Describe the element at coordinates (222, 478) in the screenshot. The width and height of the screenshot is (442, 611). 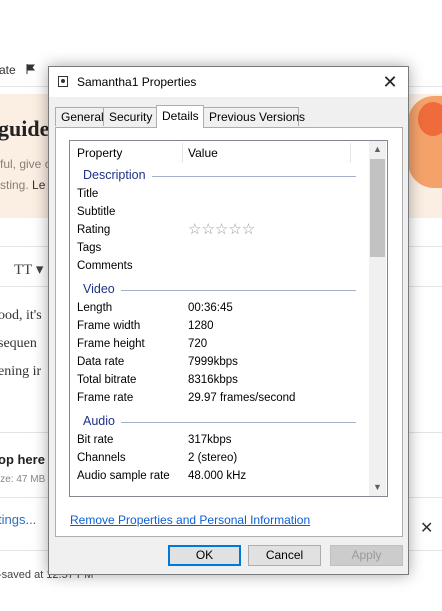
I see `property-row: Audio sample rate 48.000 kHz` at that location.